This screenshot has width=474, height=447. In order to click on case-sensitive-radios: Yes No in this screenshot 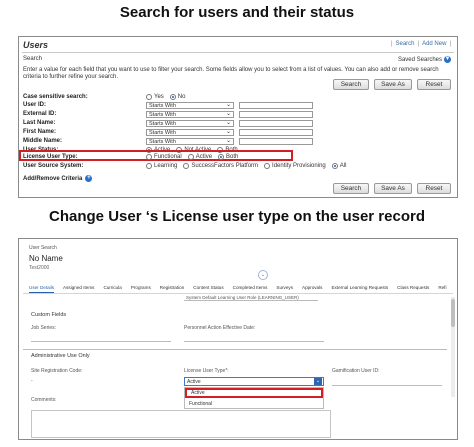, I will do `click(168, 97)`.